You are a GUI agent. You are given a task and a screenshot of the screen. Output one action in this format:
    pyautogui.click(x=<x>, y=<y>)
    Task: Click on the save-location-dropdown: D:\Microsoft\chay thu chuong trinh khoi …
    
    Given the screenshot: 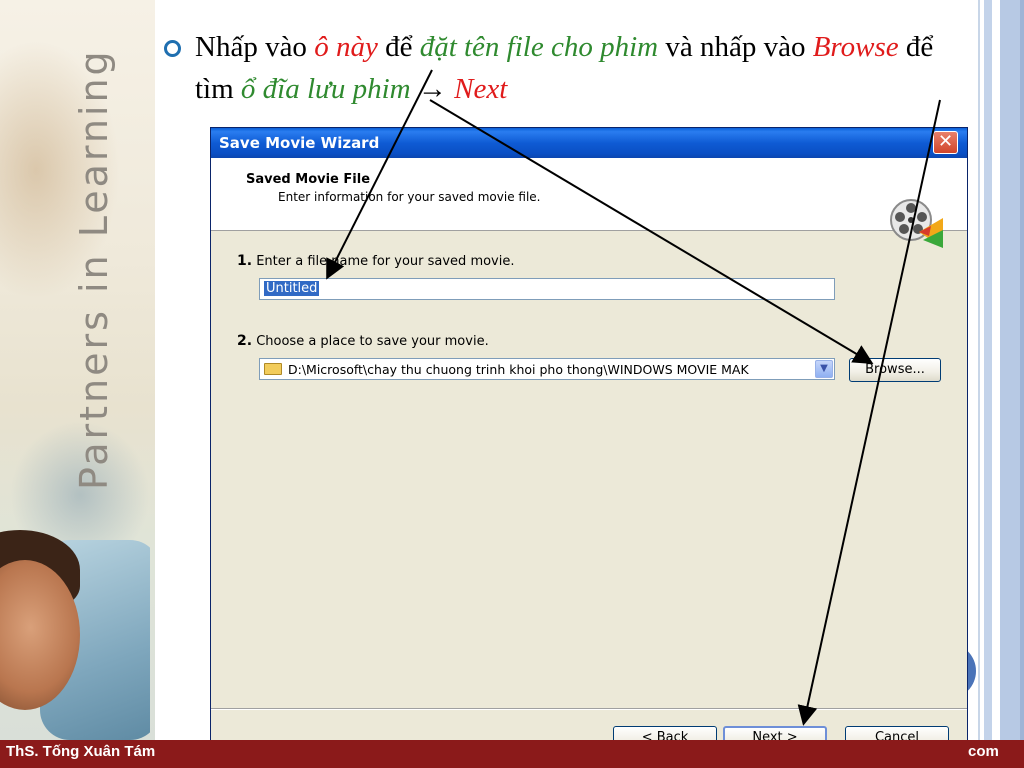 What is the action you would take?
    pyautogui.click(x=547, y=369)
    